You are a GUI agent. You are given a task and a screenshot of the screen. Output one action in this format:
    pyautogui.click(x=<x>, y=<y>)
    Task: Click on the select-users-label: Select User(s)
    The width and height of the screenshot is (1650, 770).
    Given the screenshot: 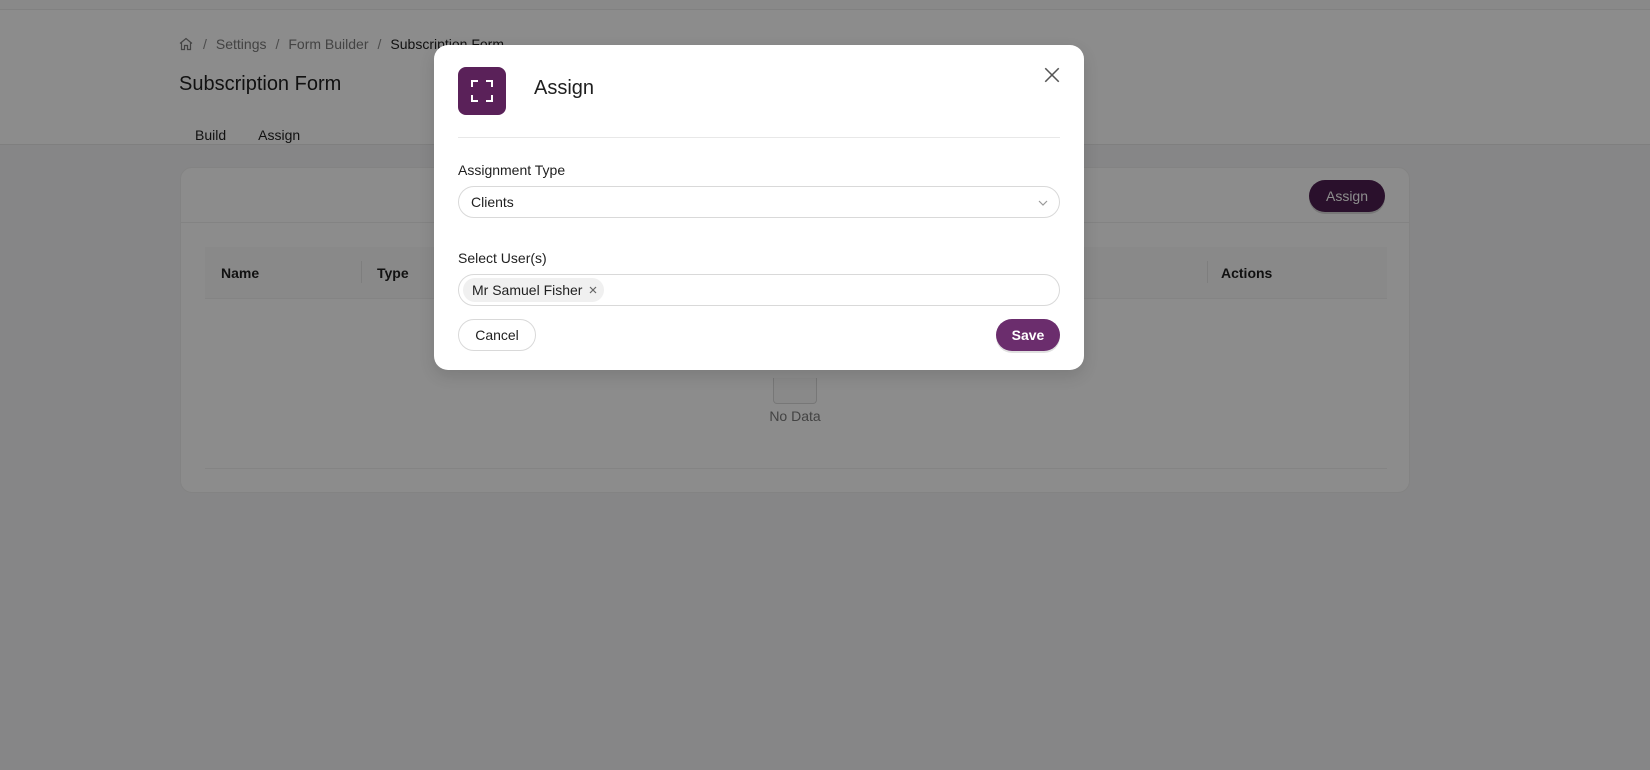 What is the action you would take?
    pyautogui.click(x=502, y=258)
    